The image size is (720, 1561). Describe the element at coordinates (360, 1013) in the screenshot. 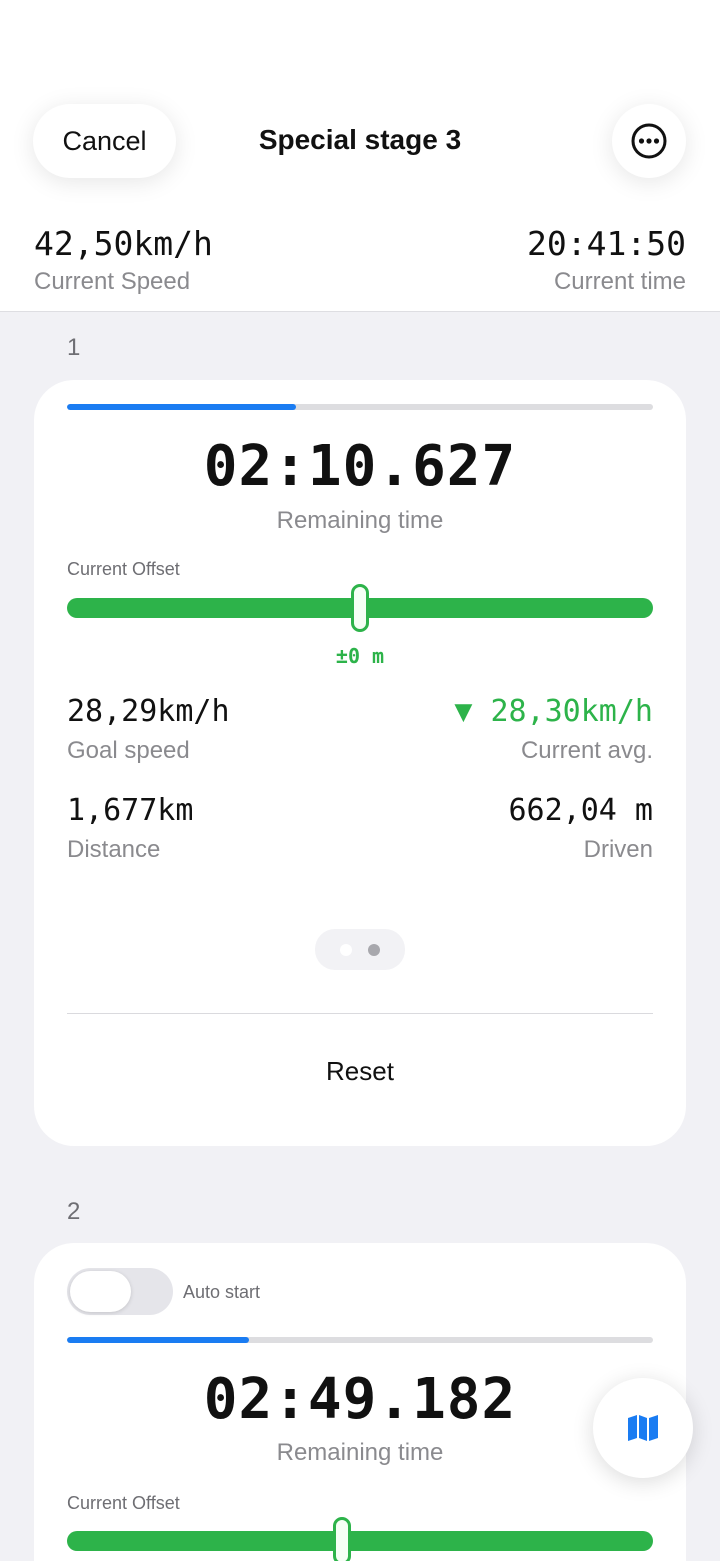

I see `divider` at that location.